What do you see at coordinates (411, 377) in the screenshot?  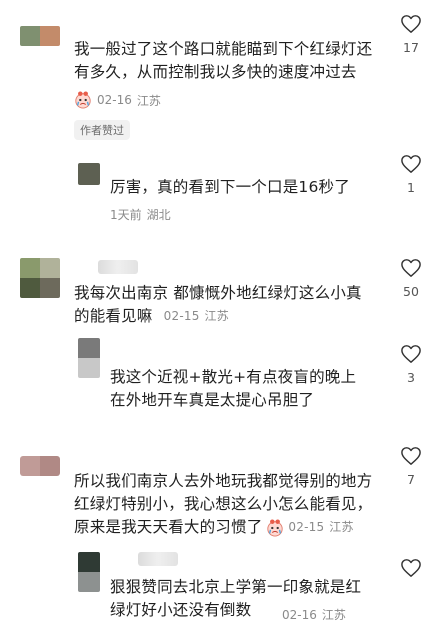 I see `like-count: 3` at bounding box center [411, 377].